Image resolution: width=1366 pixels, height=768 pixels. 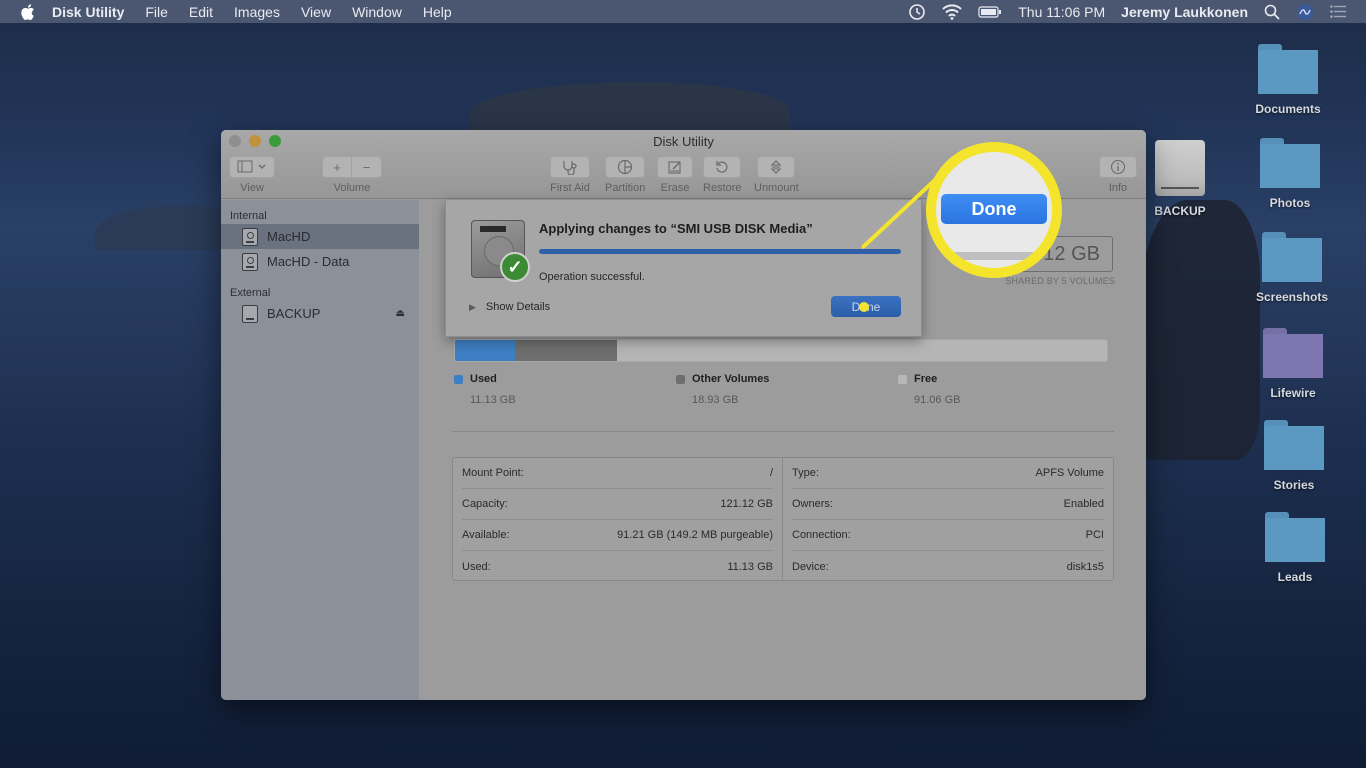 What do you see at coordinates (248, 216) in the screenshot?
I see `sidebar-header-internal: Internal` at bounding box center [248, 216].